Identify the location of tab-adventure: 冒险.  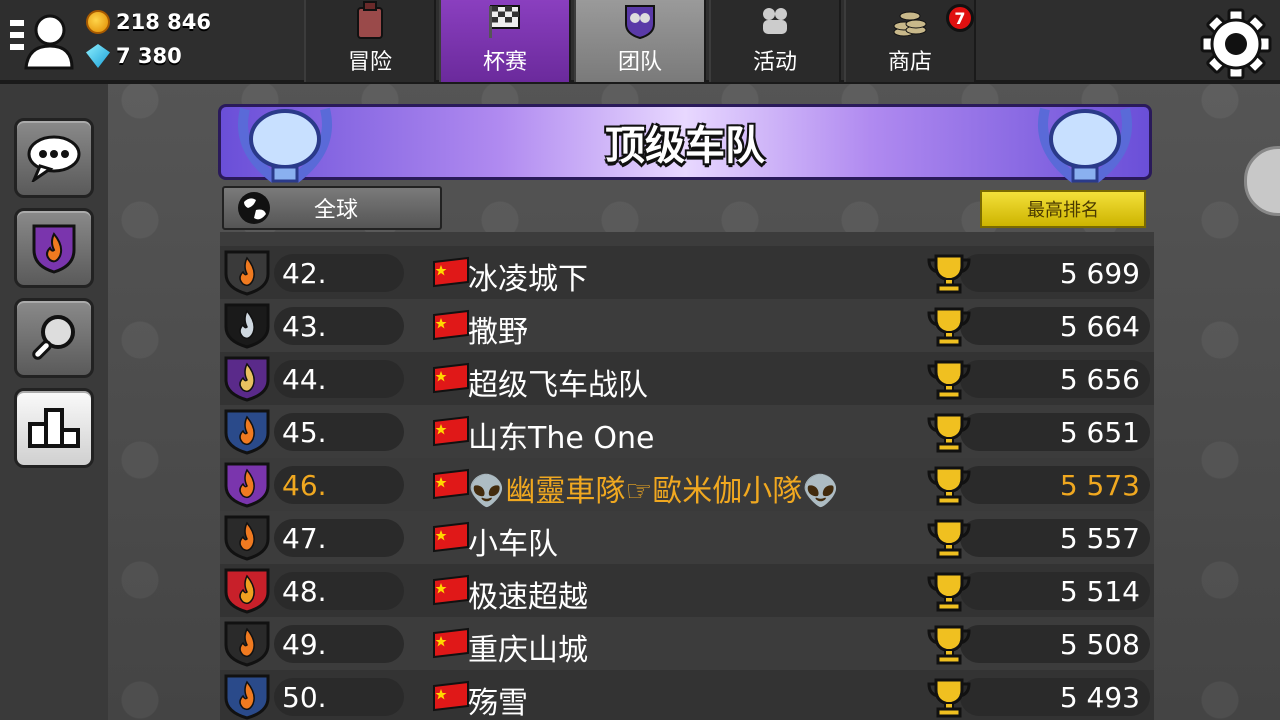
(370, 41).